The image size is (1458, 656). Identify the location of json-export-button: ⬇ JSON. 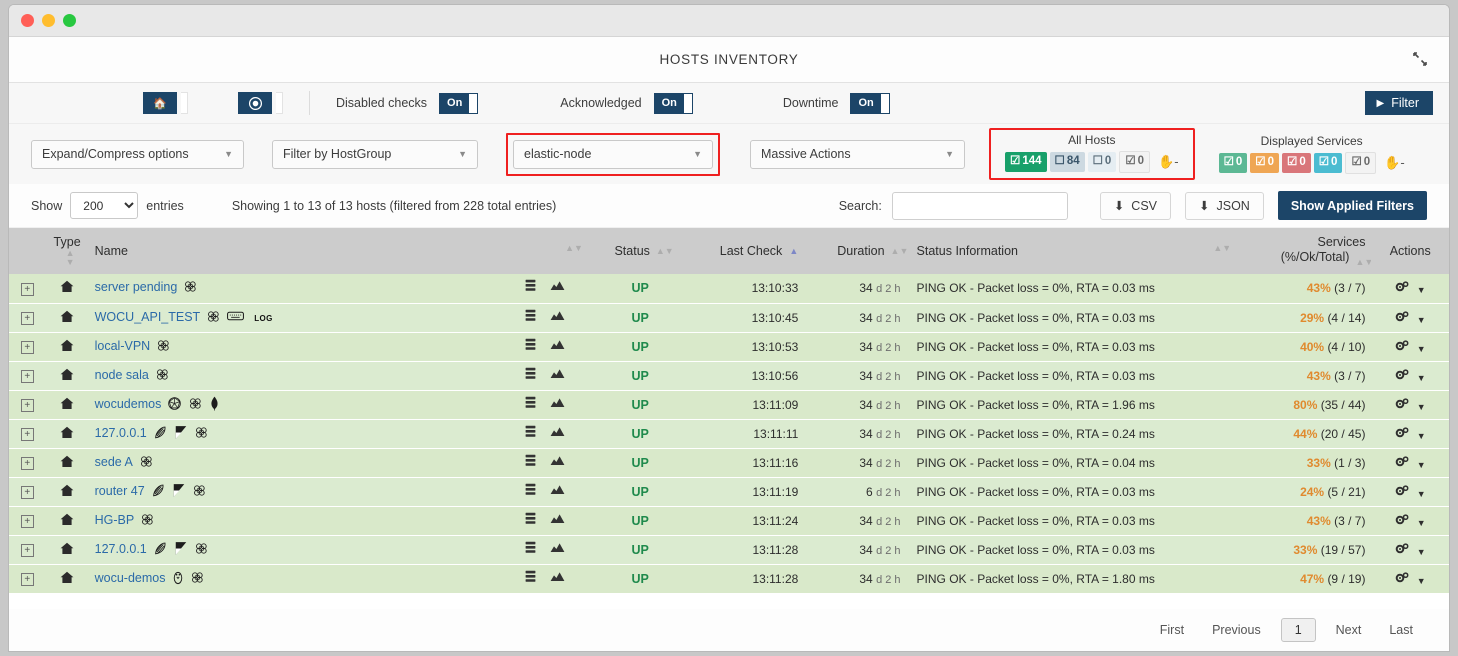
(1224, 205).